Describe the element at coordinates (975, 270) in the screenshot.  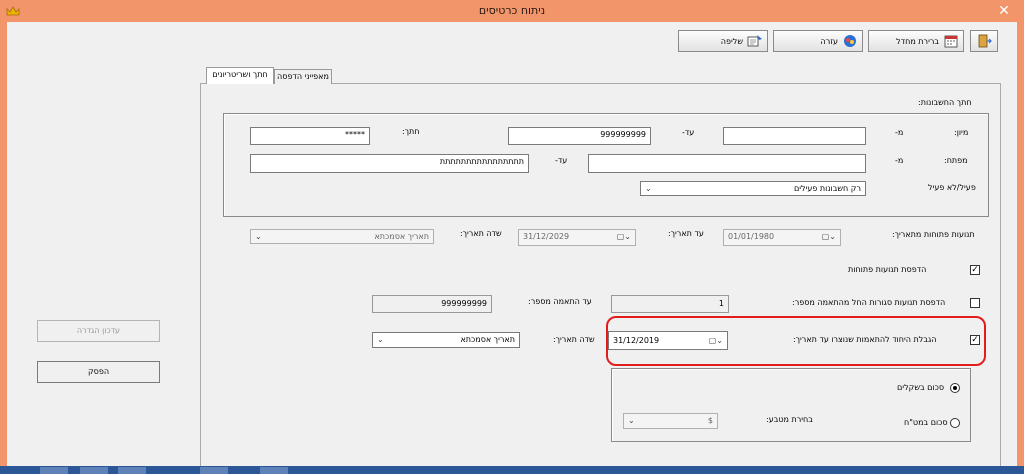
I see `print-open-checkbox: ✓` at that location.